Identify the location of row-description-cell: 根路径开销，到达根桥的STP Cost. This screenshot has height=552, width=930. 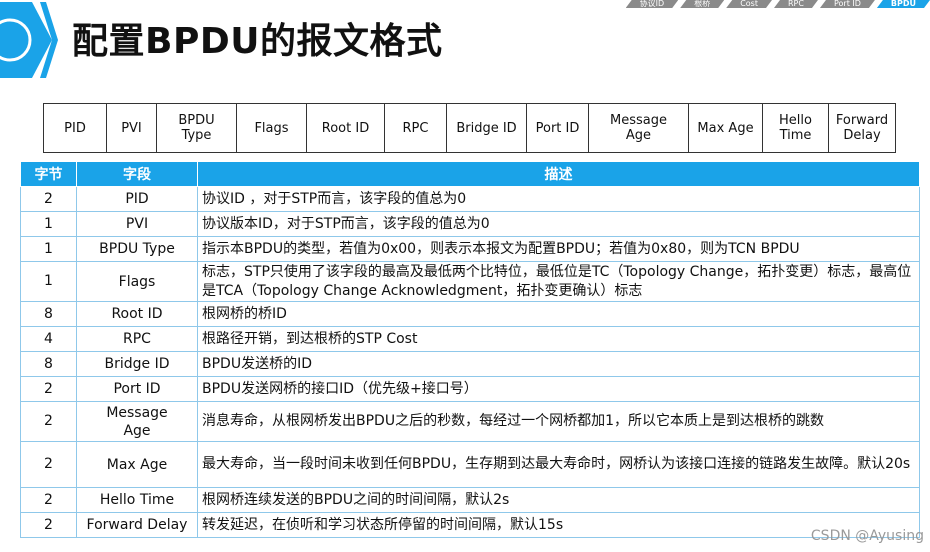
(558, 339).